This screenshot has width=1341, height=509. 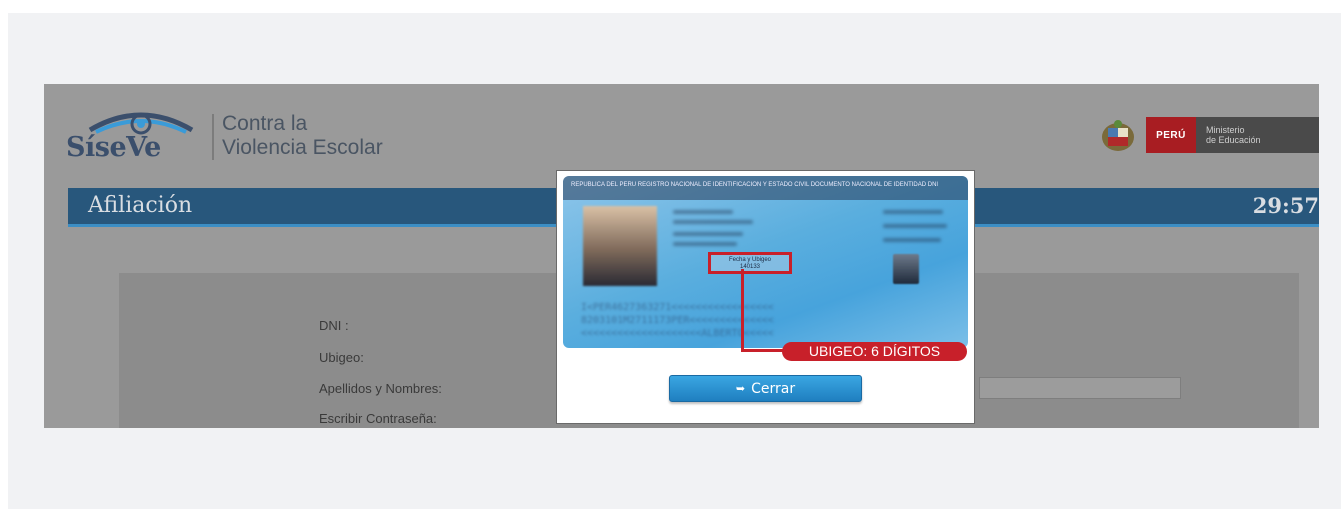 I want to click on ubigeo-highlight-title: Fecha y Ubigeo, so click(x=750, y=260).